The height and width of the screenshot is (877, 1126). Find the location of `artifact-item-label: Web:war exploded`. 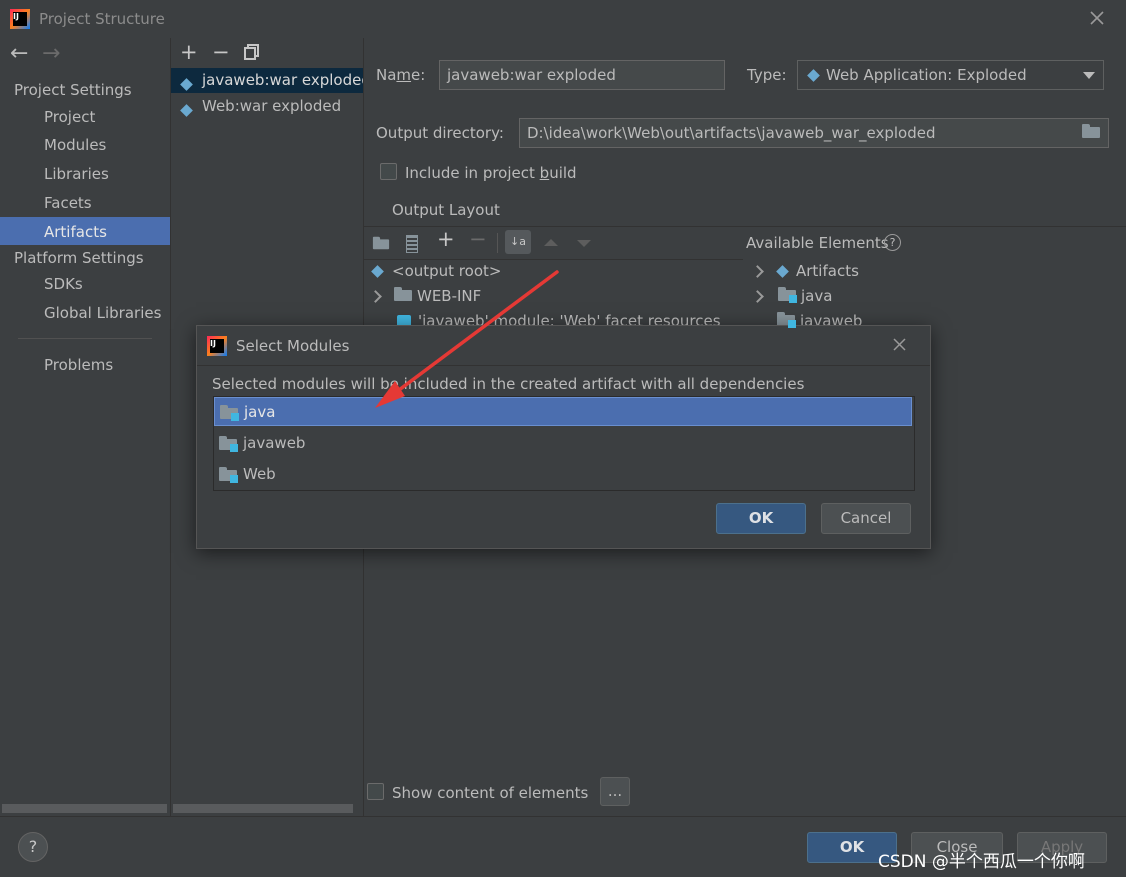

artifact-item-label: Web:war exploded is located at coordinates (272, 106).